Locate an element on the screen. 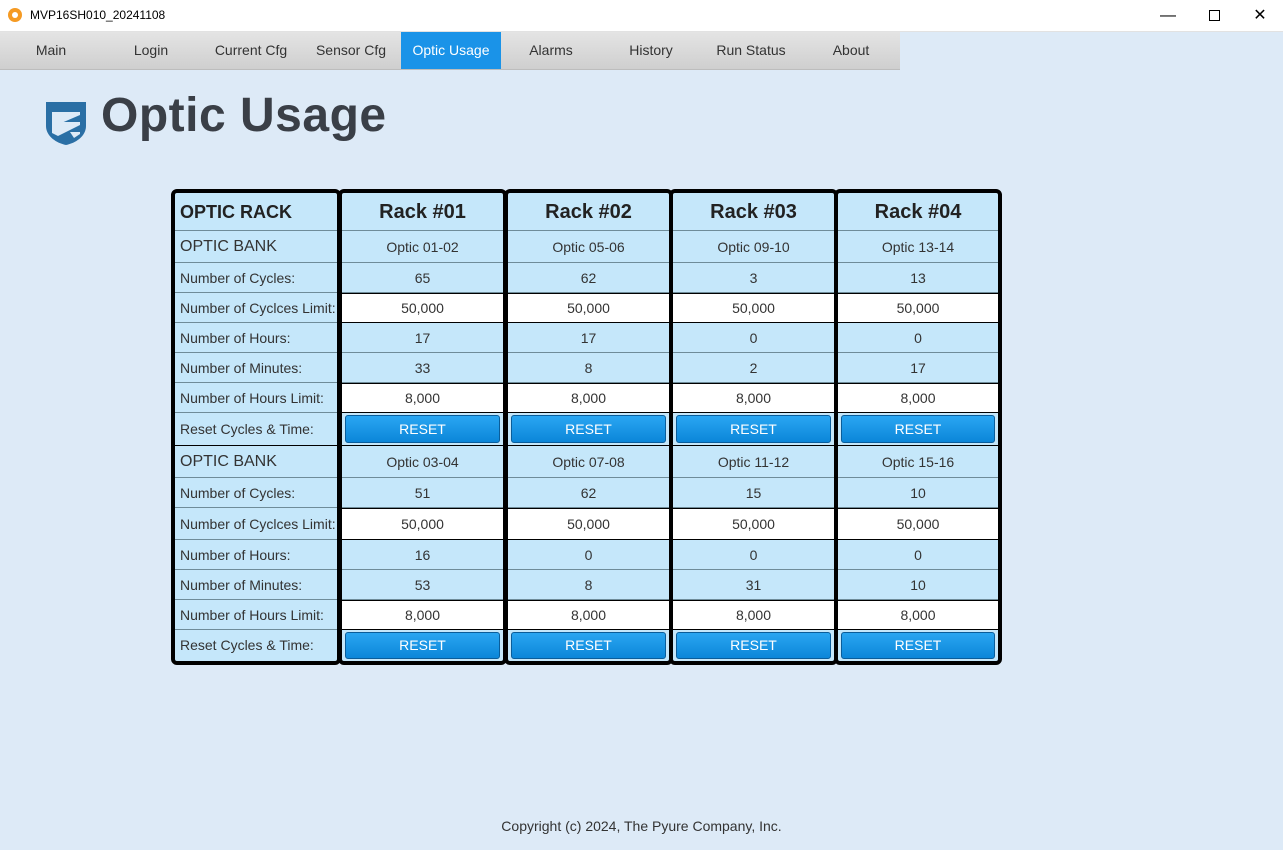 The image size is (1283, 850). minutes-value: 8 is located at coordinates (588, 585).